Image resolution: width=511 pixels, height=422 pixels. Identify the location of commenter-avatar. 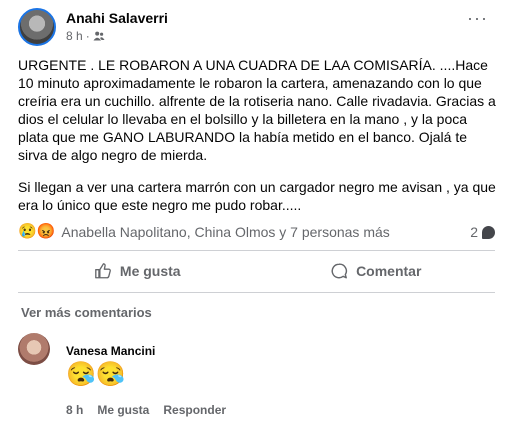
(34, 349).